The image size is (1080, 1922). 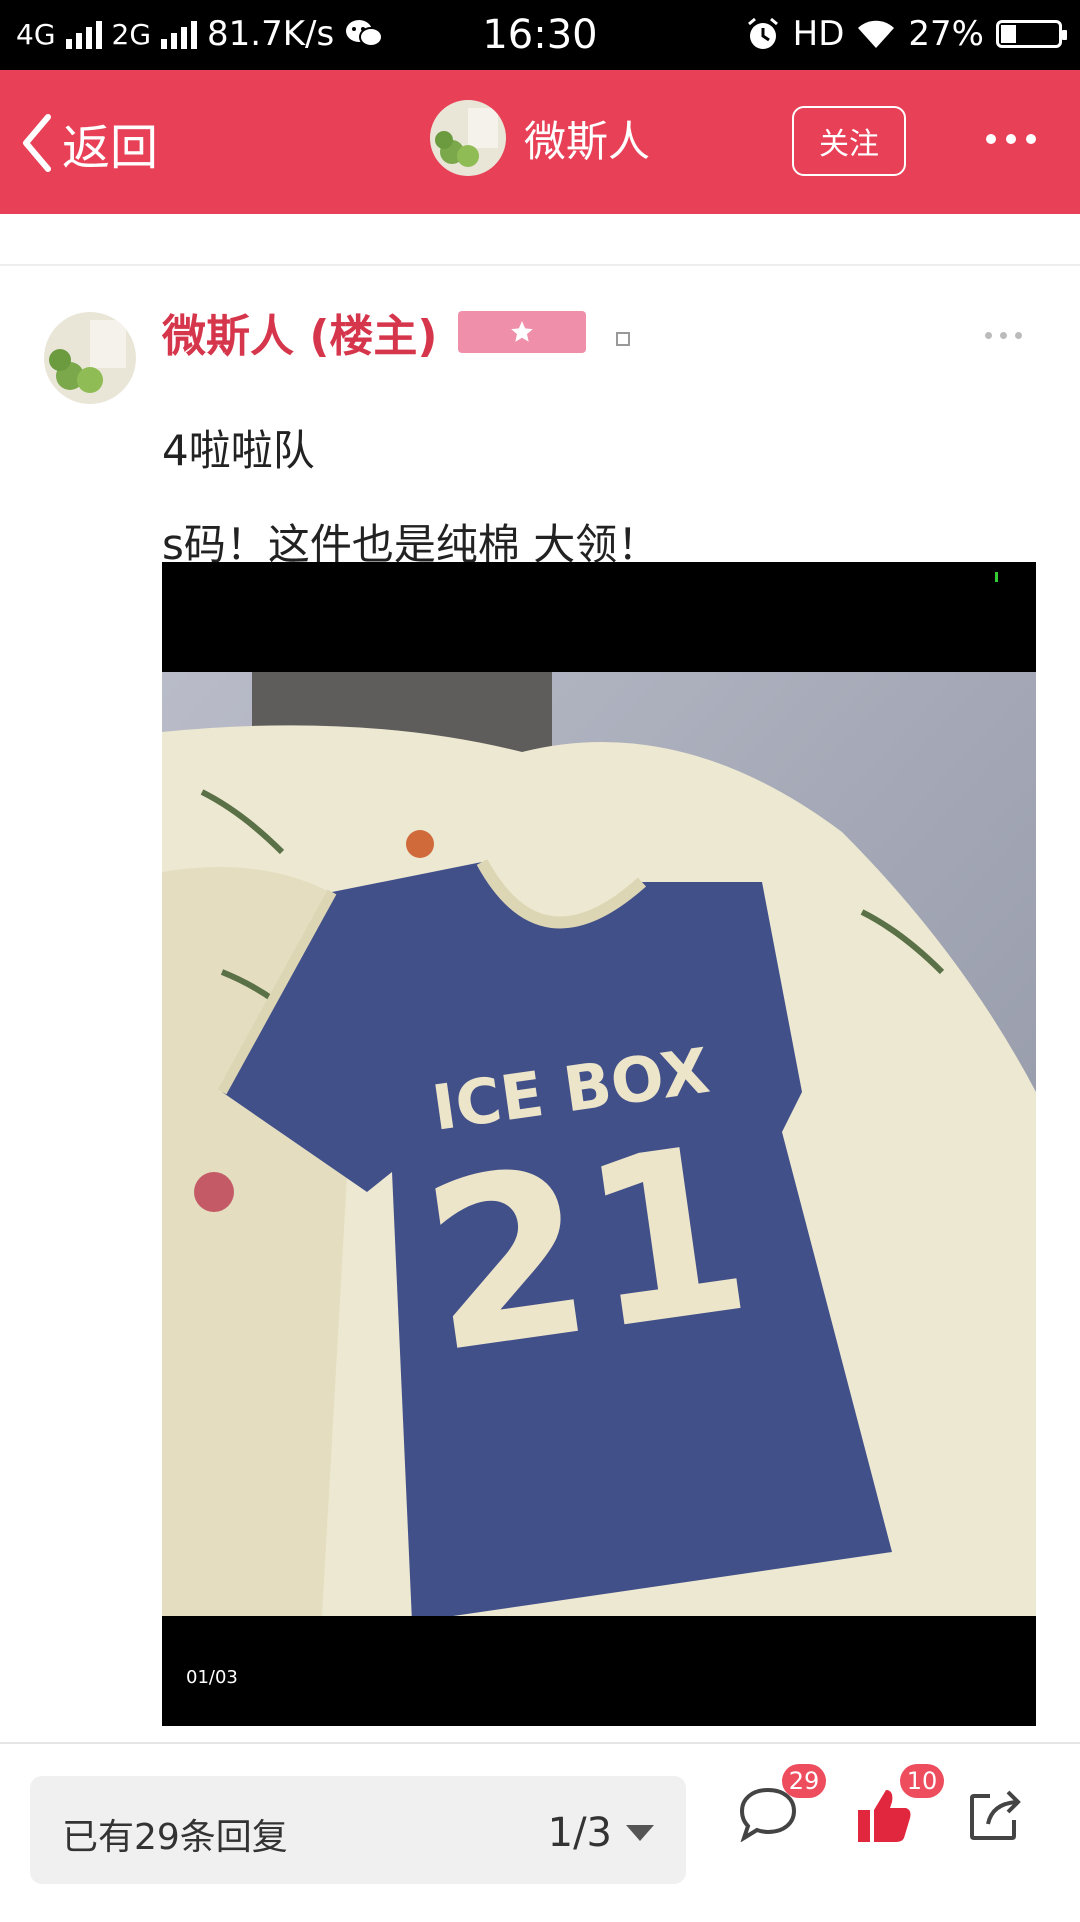 I want to click on more-dots-icon, so click(x=1011, y=139).